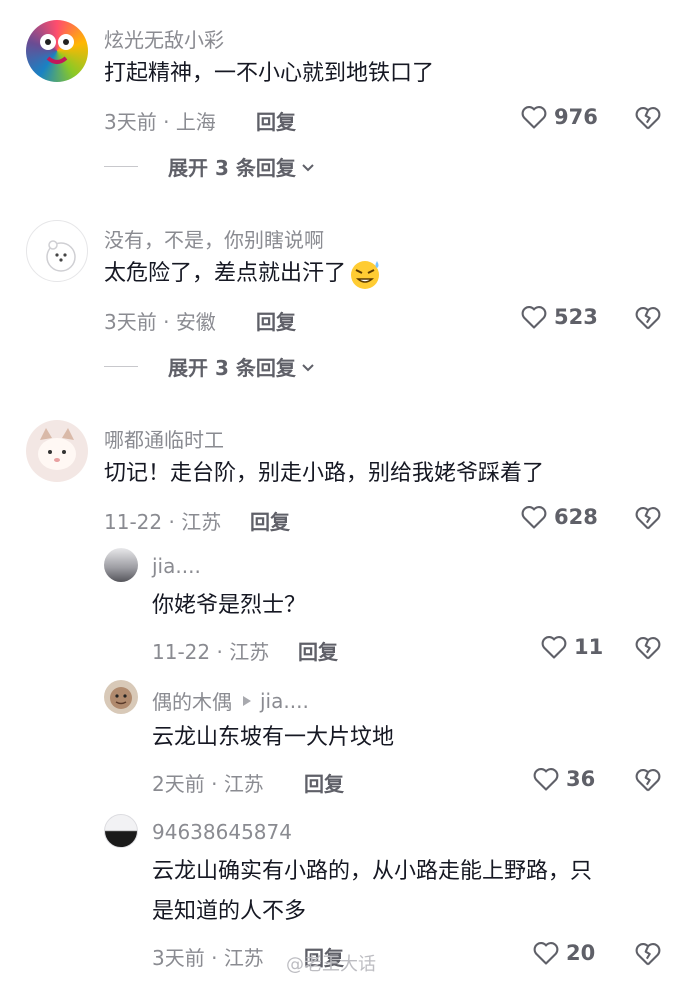  What do you see at coordinates (365, 275) in the screenshot?
I see `sweat-emoji-icon` at bounding box center [365, 275].